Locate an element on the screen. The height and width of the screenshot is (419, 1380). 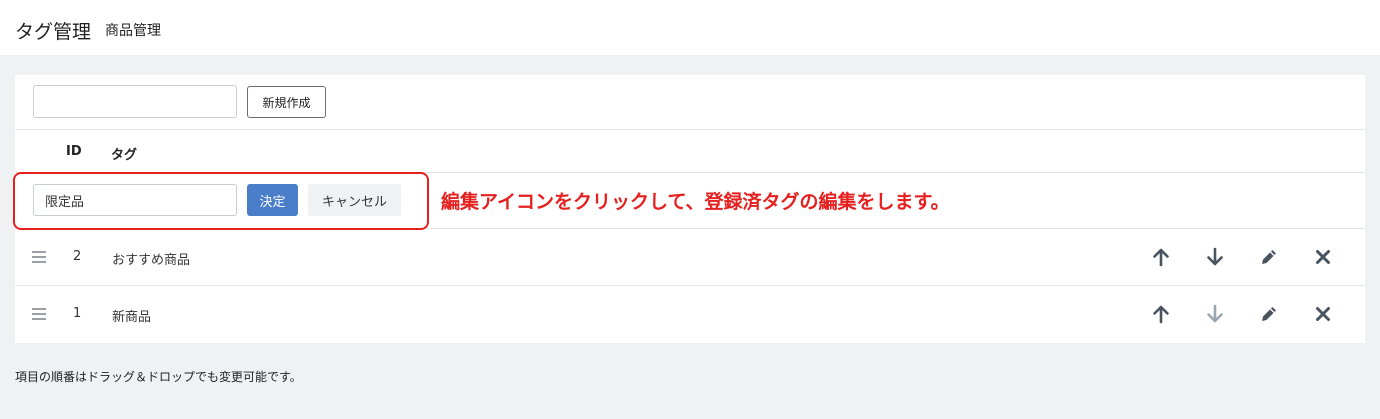
new-tag-input is located at coordinates (135, 101).